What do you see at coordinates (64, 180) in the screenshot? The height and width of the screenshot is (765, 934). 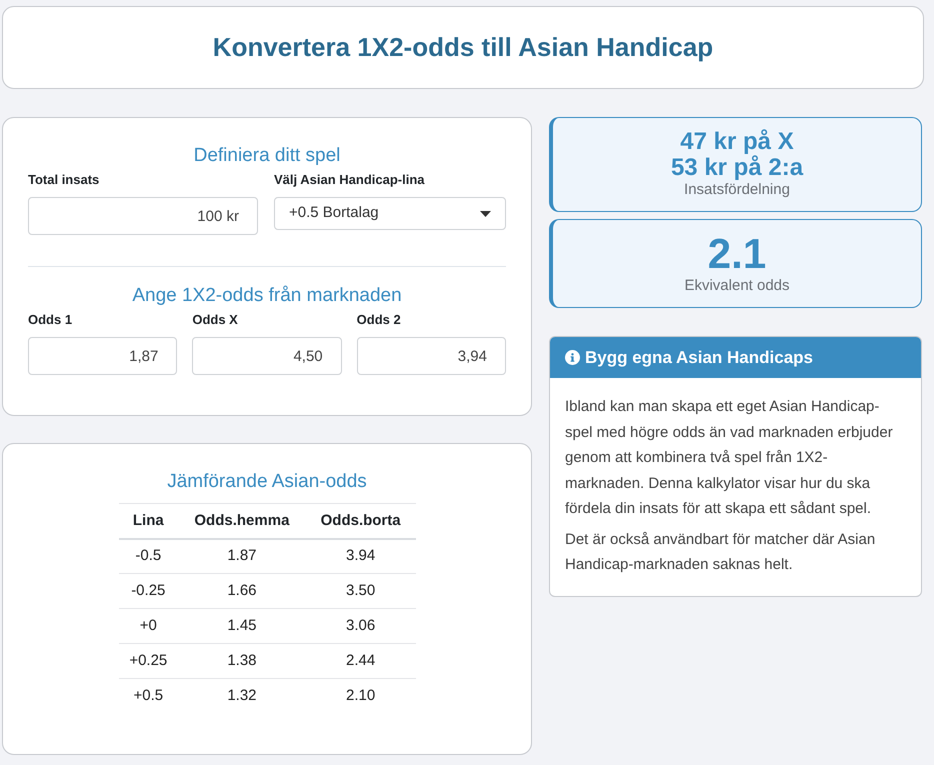 I see `field-label: Total insats` at bounding box center [64, 180].